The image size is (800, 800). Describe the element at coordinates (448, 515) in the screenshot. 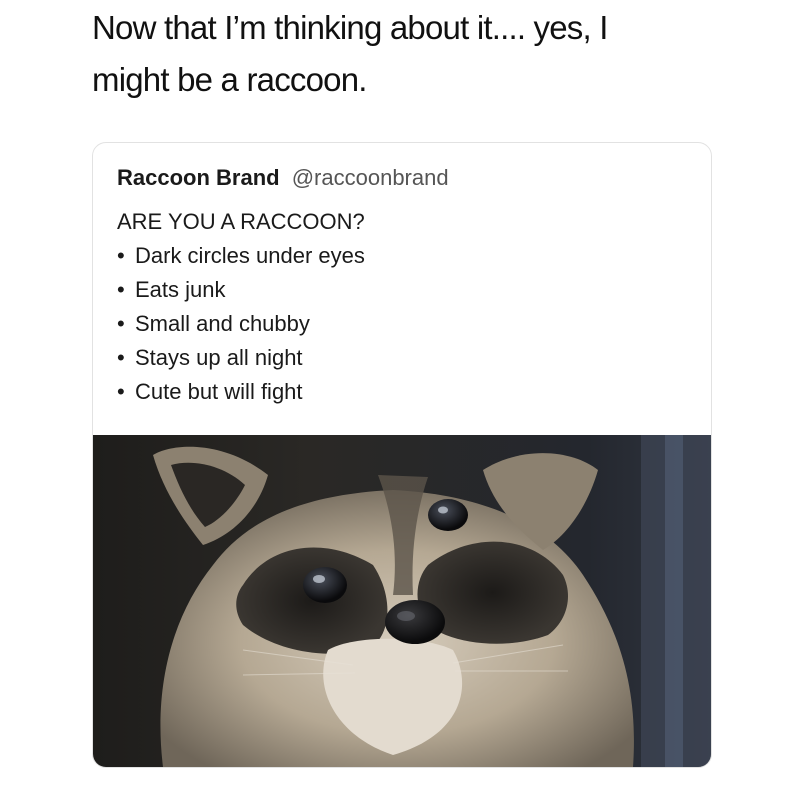

I see `right-eye` at that location.